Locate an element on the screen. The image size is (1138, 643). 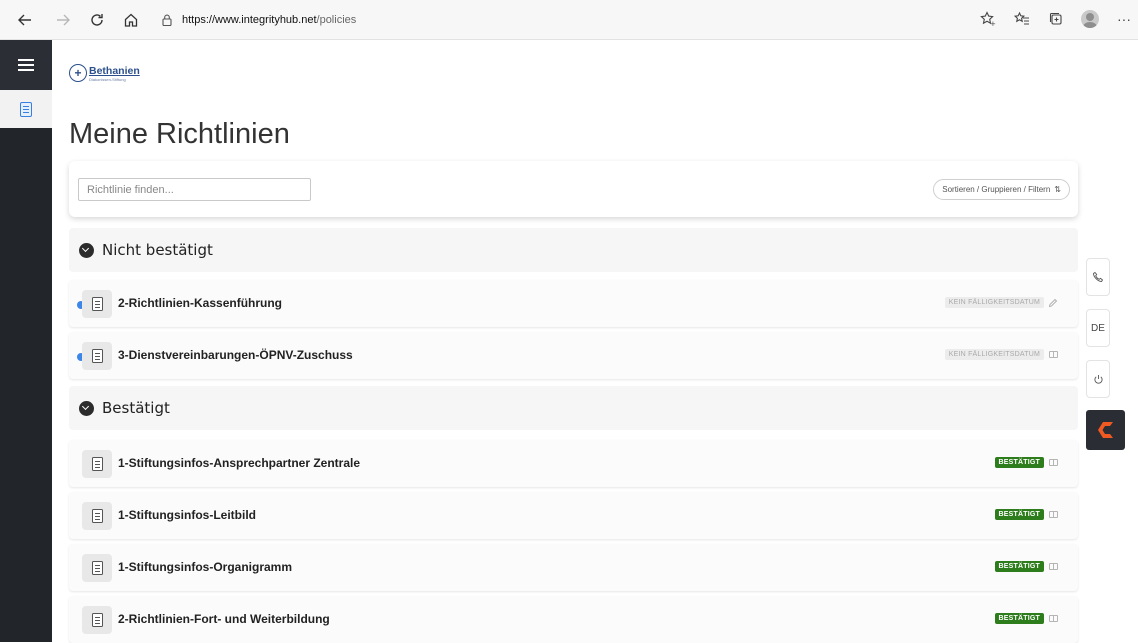
policy-title: 1-Stiftungsinfos-Organigramm is located at coordinates (205, 567).